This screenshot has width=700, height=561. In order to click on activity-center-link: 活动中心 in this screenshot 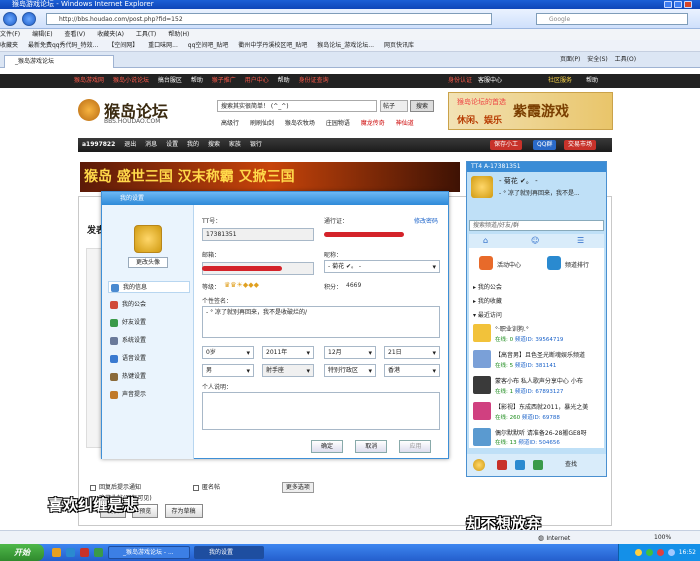, I will do `click(509, 264)`.